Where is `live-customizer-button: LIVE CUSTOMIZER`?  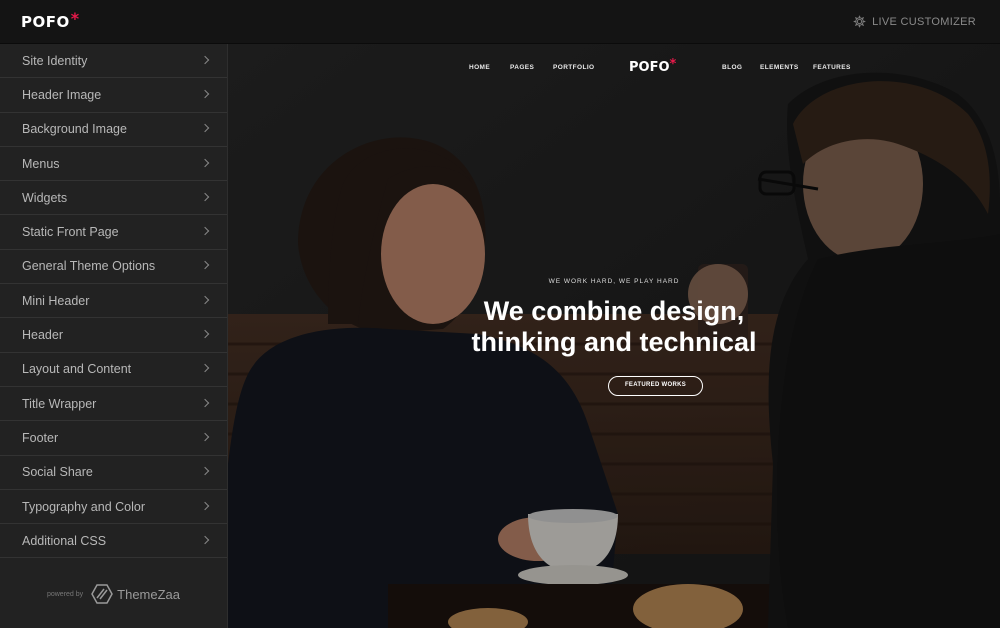
live-customizer-button: LIVE CUSTOMIZER is located at coordinates (914, 21).